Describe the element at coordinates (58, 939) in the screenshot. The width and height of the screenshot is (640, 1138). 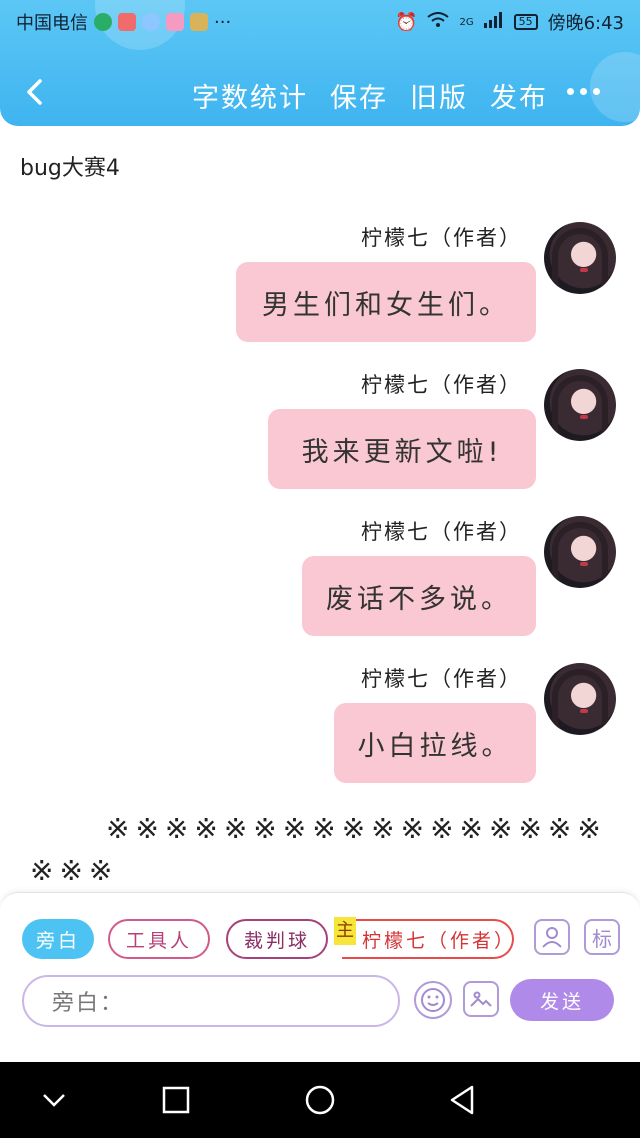
I see `role-narrator-chip: 旁白` at that location.